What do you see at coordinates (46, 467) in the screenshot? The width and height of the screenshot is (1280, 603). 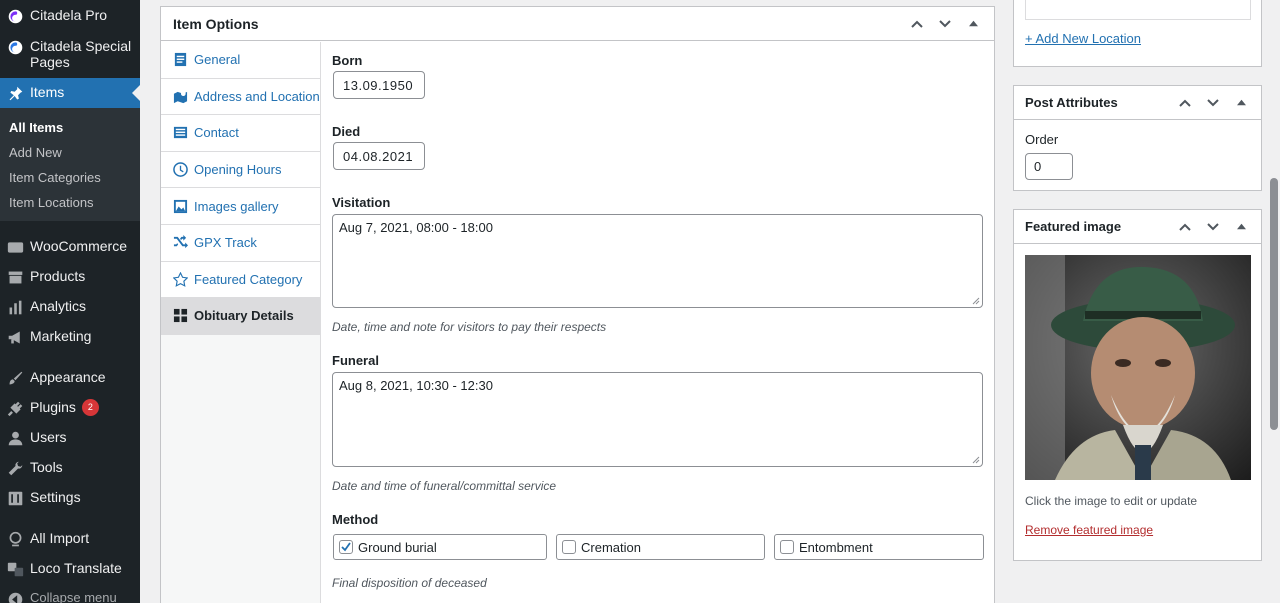 I see `menu-label: Tools` at bounding box center [46, 467].